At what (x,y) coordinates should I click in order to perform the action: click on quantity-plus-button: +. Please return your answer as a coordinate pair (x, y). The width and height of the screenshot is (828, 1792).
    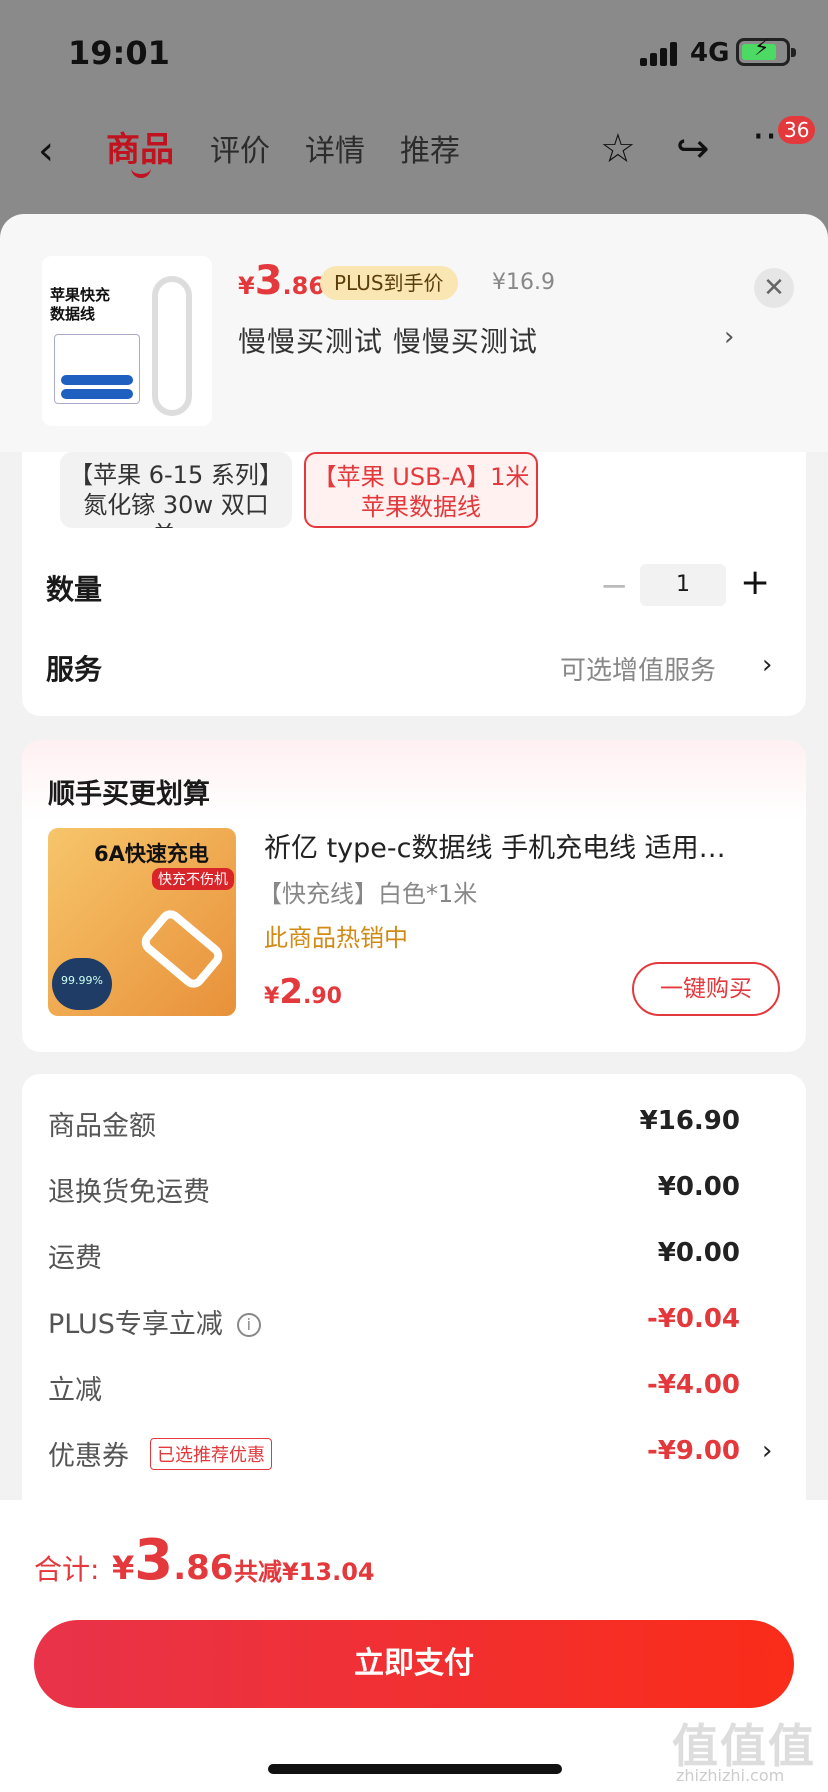
    Looking at the image, I should click on (755, 582).